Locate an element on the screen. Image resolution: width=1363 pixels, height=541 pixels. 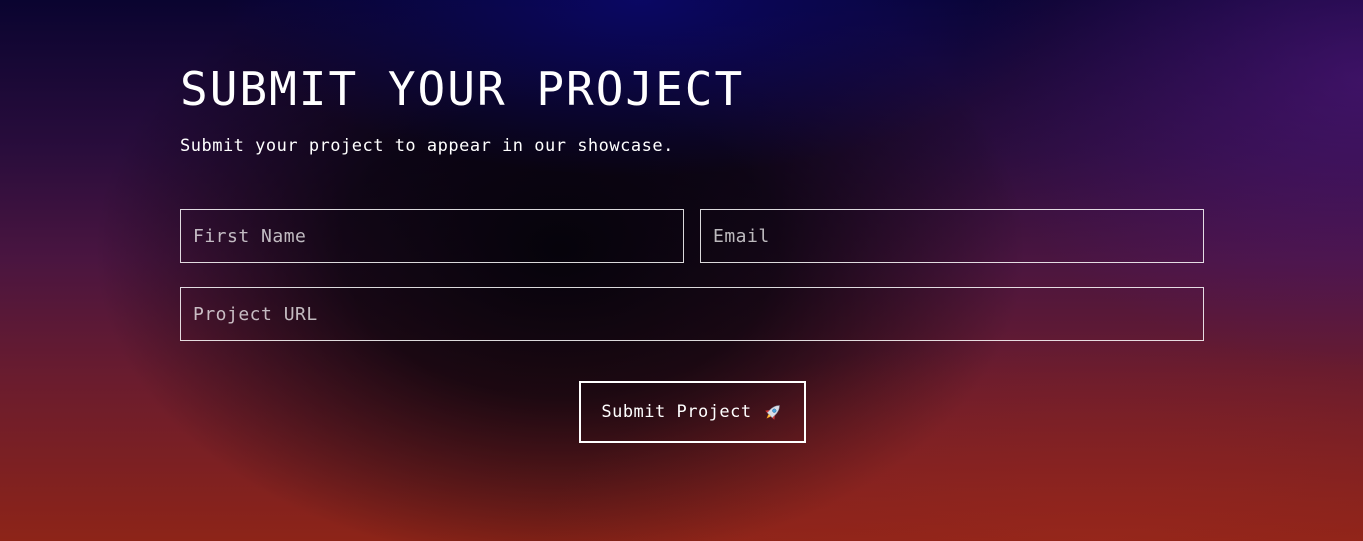
rocket-icon is located at coordinates (773, 412).